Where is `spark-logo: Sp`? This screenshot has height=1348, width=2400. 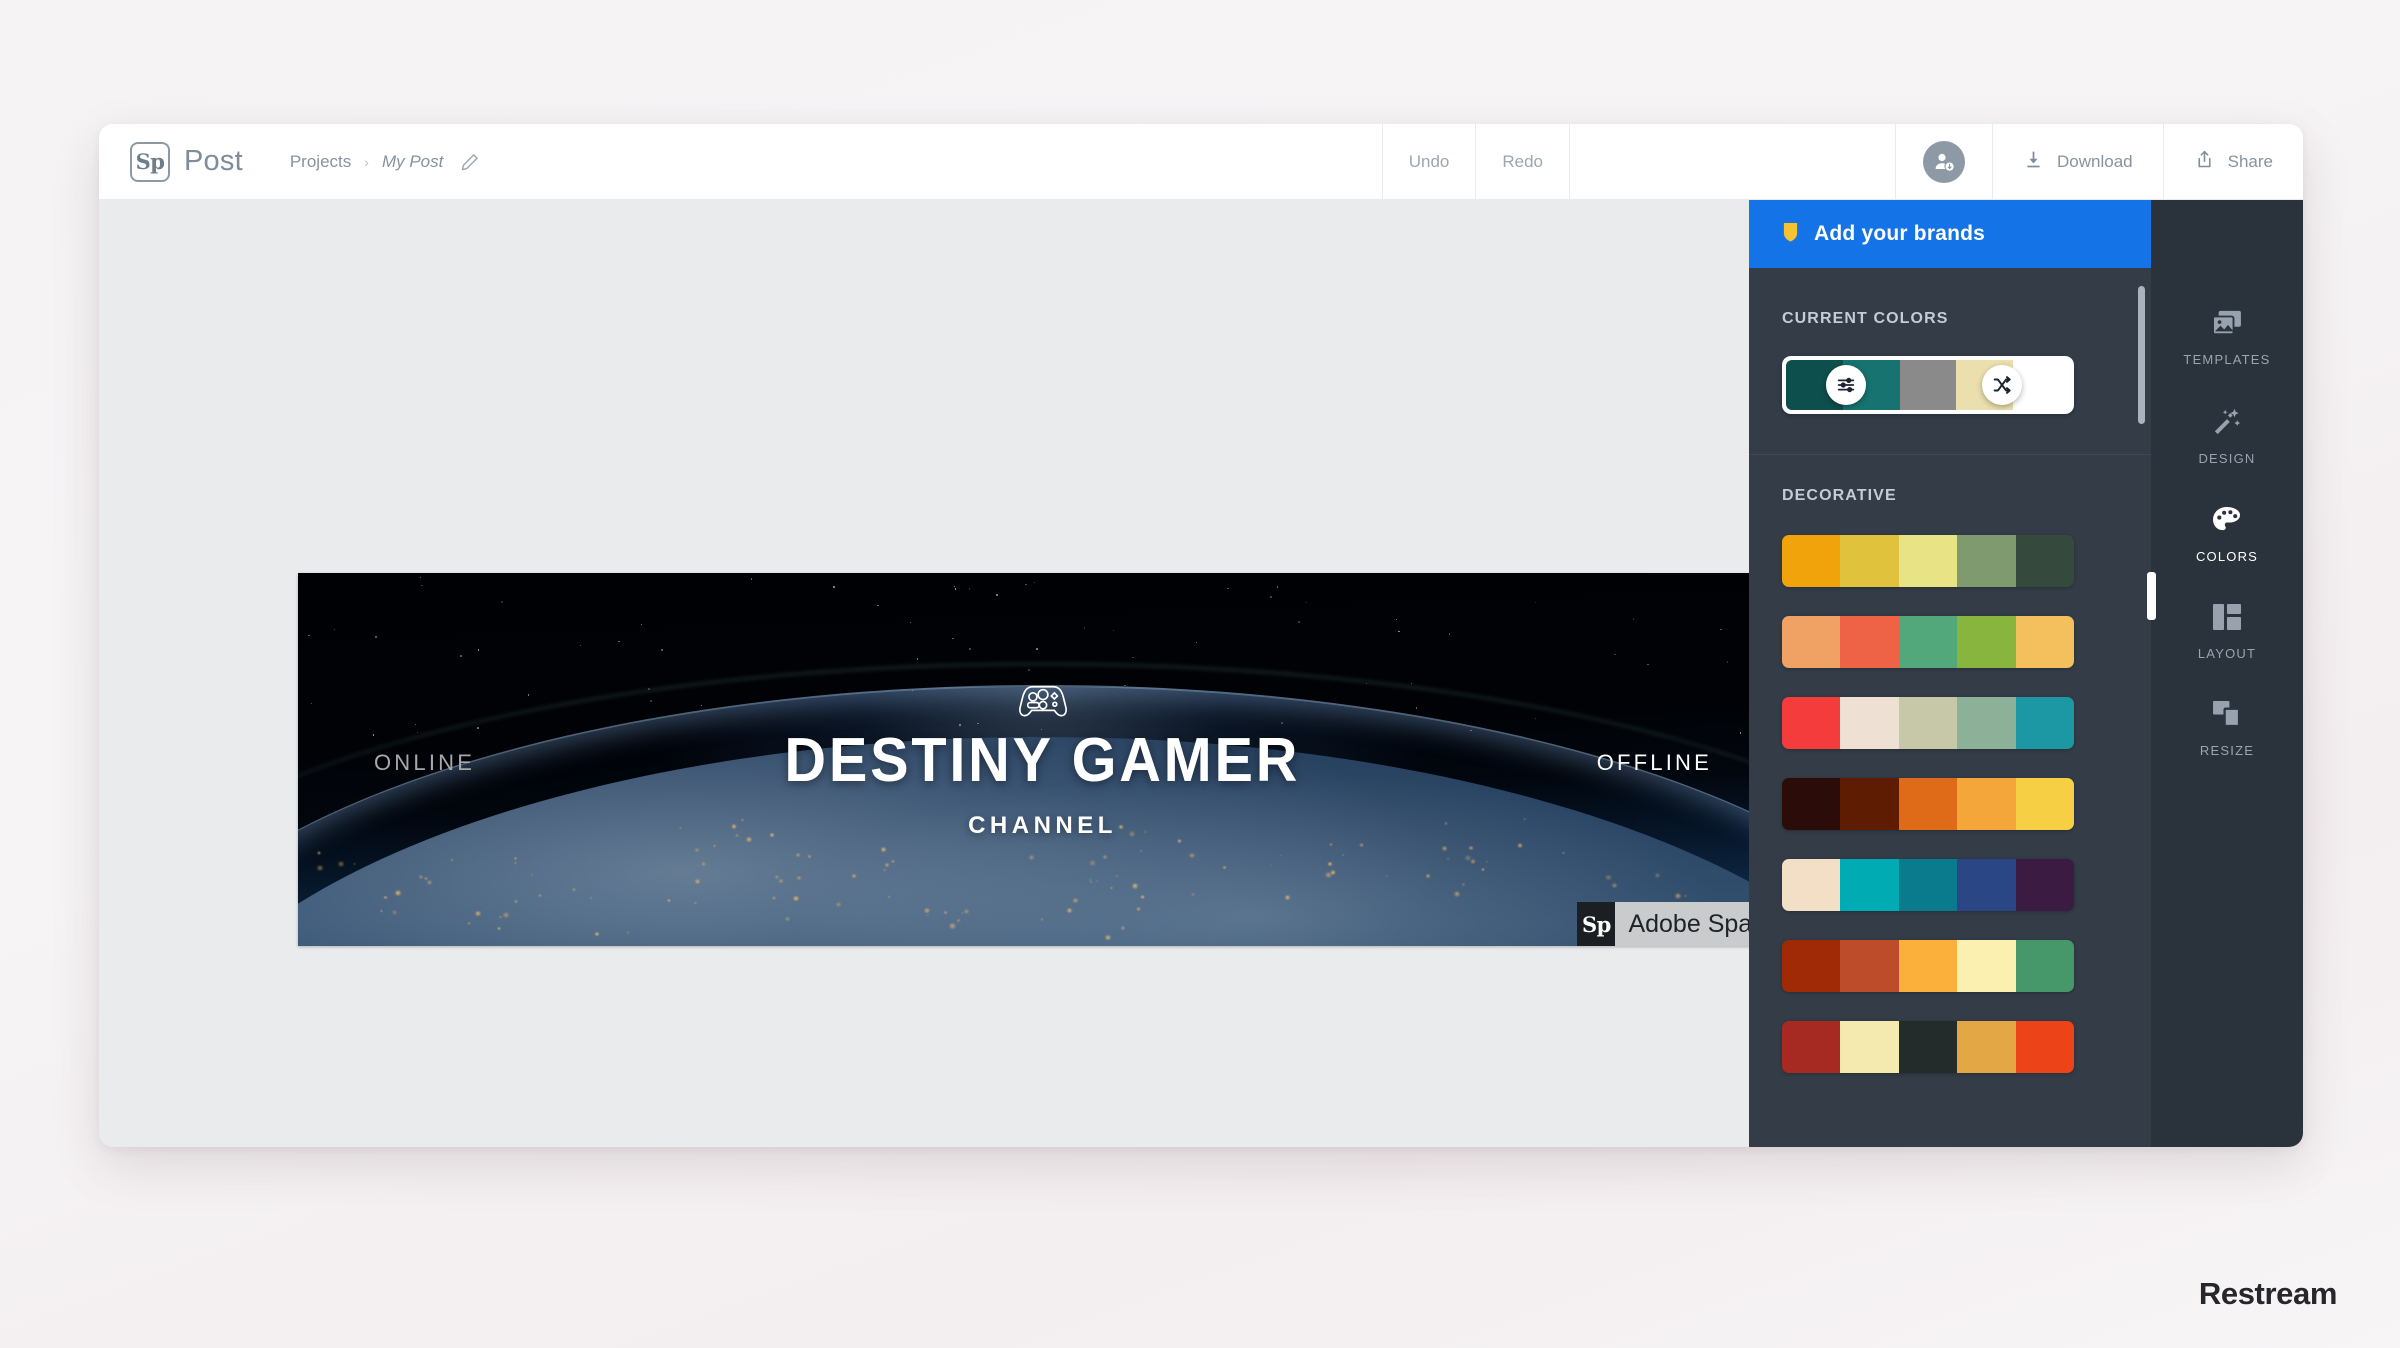
spark-logo: Sp is located at coordinates (150, 161).